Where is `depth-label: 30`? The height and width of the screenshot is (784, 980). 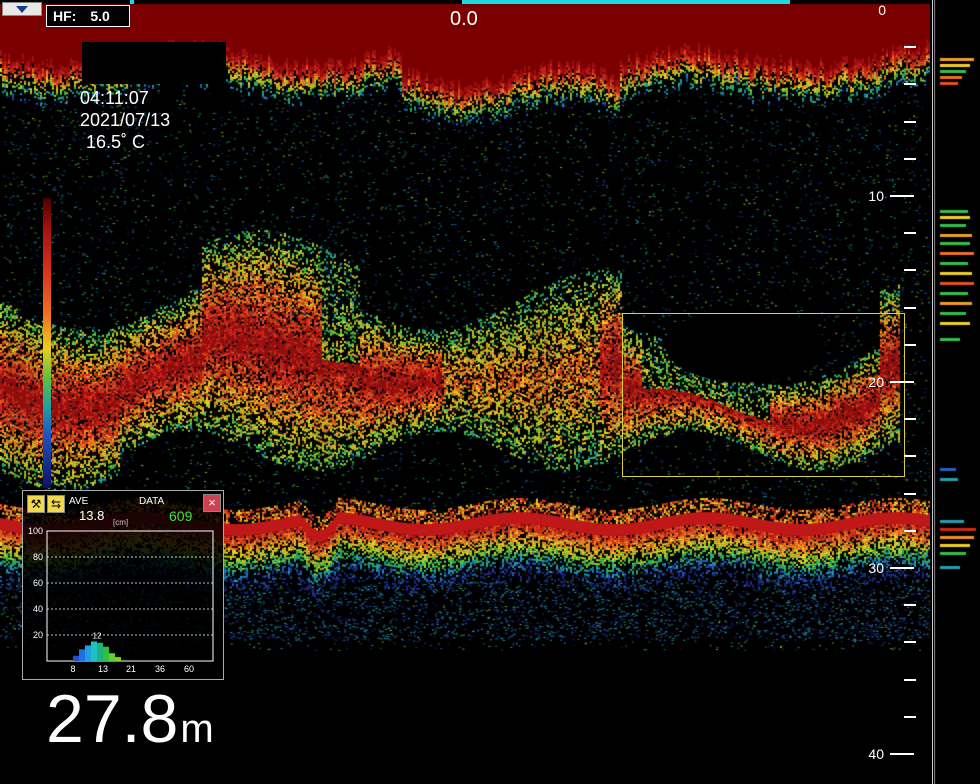
depth-label: 30 is located at coordinates (876, 568).